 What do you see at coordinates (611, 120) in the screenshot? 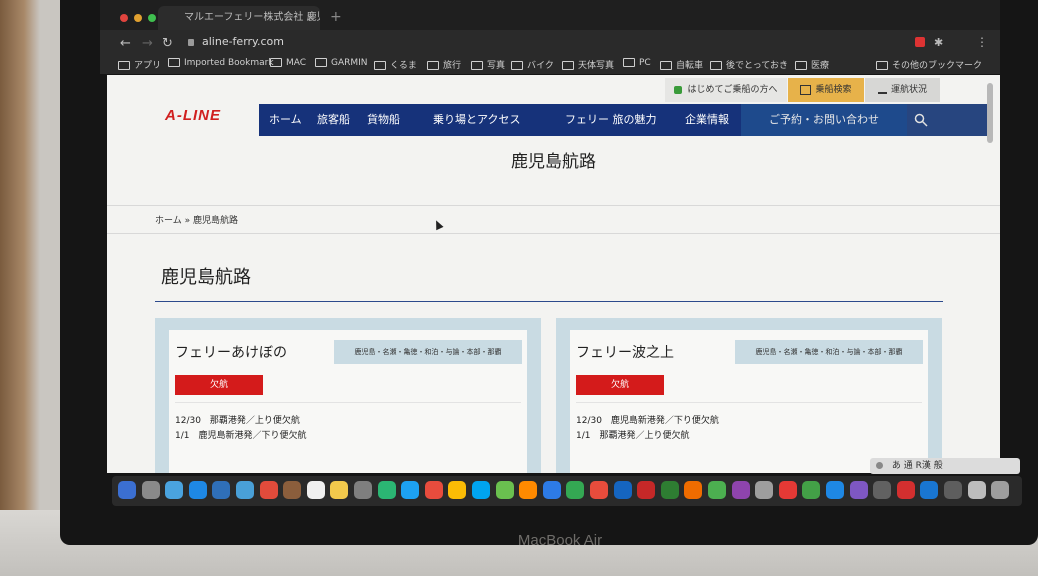
I see `nav-ferry-charm: フェリー 旅の魅力` at bounding box center [611, 120].